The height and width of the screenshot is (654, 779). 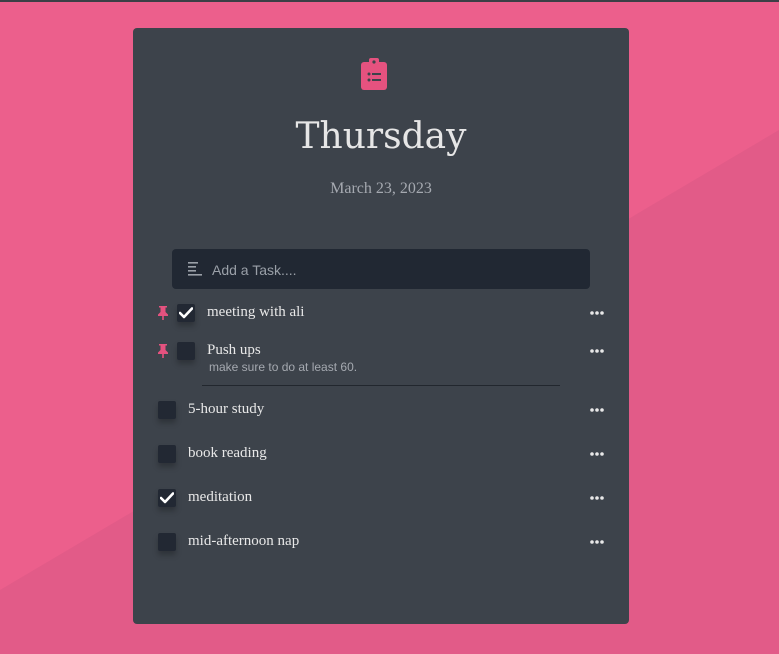 I want to click on task-label: book reading, so click(x=227, y=453).